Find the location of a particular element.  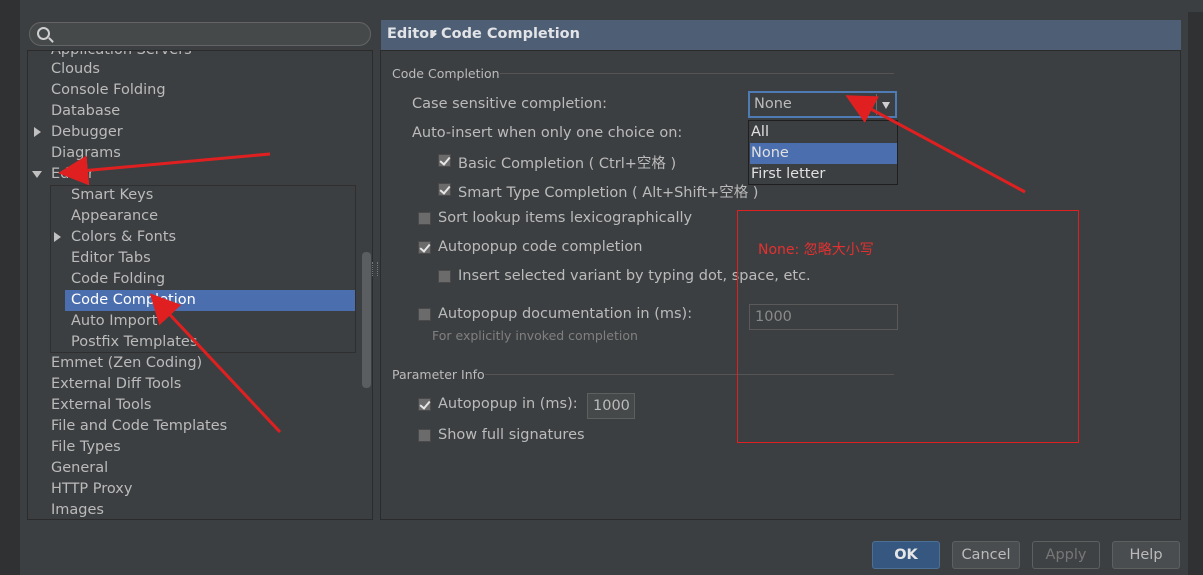

help-button: Help is located at coordinates (1146, 555).